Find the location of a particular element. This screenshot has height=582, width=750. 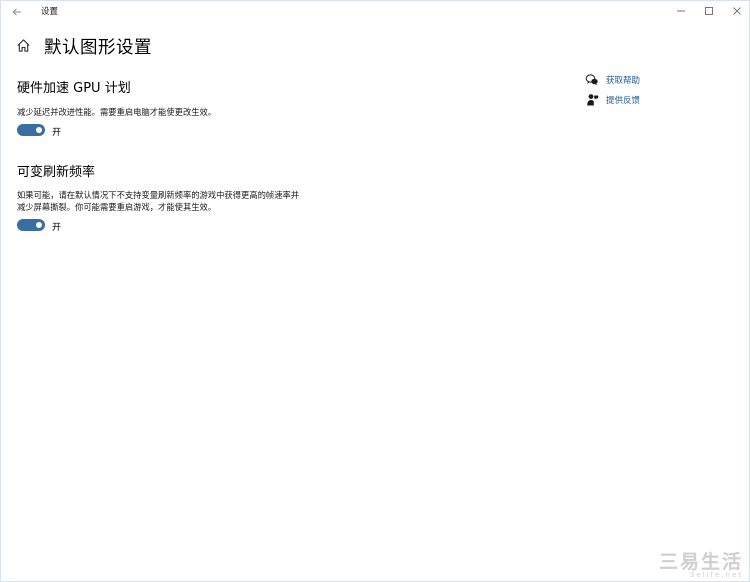

watermark-logo: 三易生活 3elife.net is located at coordinates (697, 563).